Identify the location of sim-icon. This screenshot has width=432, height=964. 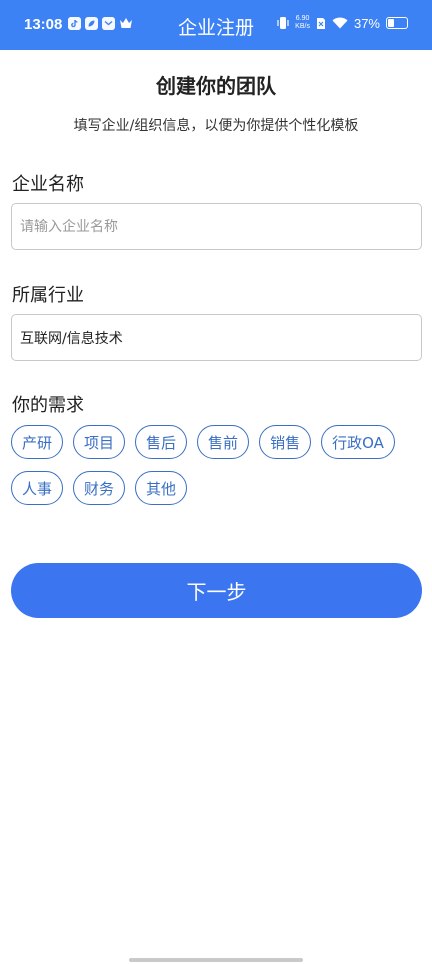
(320, 23).